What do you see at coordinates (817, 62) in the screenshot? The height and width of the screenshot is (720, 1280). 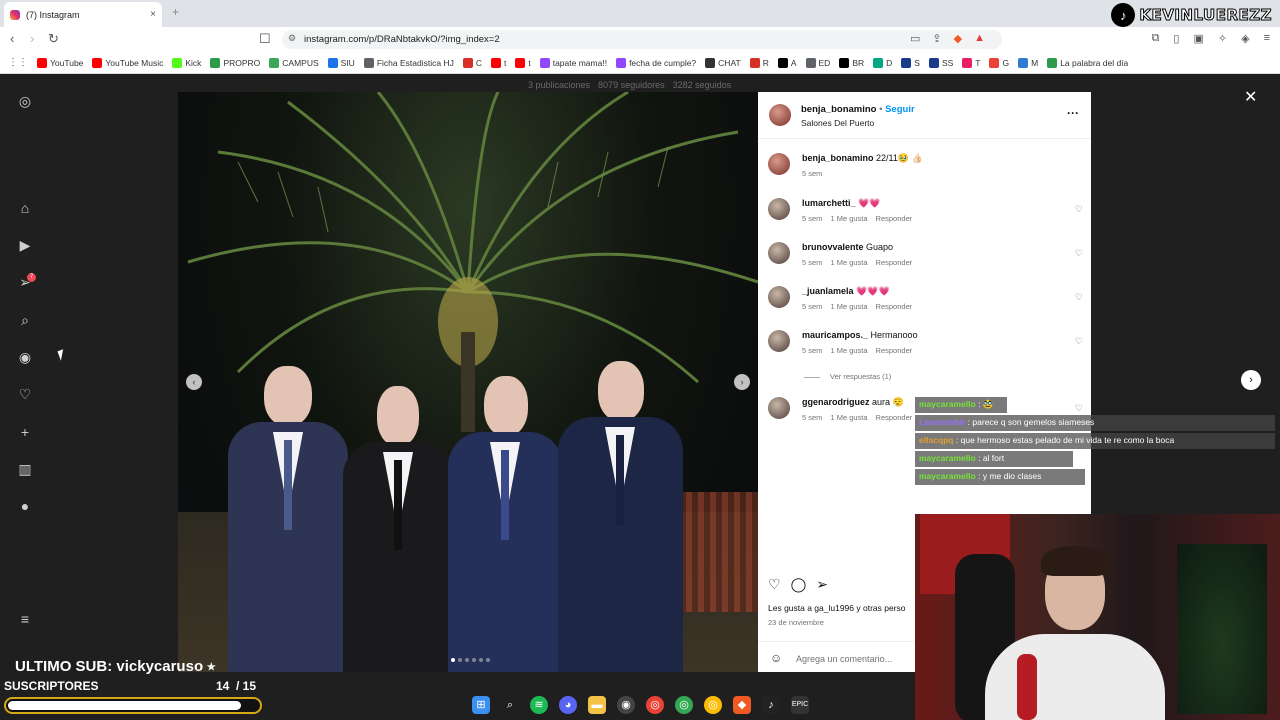 I see `bookmark-item: ED` at bounding box center [817, 62].